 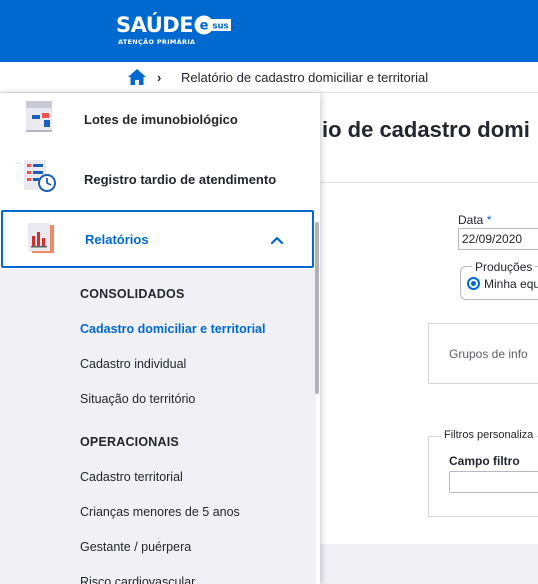 I want to click on submenu-link-cadastro-territorial: Cadastro territorial, so click(x=131, y=477).